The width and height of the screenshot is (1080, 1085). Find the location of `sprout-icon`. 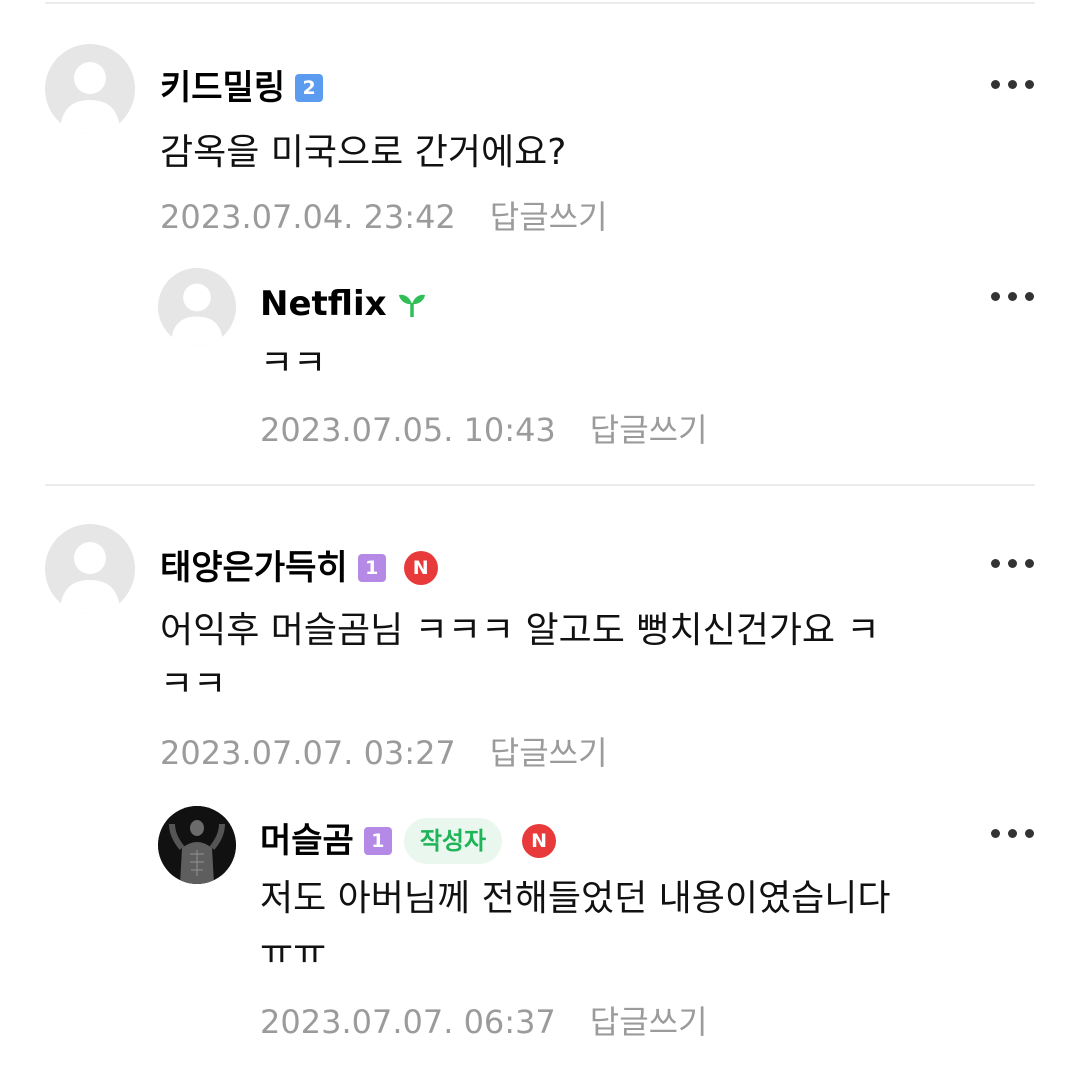

sprout-icon is located at coordinates (411, 305).